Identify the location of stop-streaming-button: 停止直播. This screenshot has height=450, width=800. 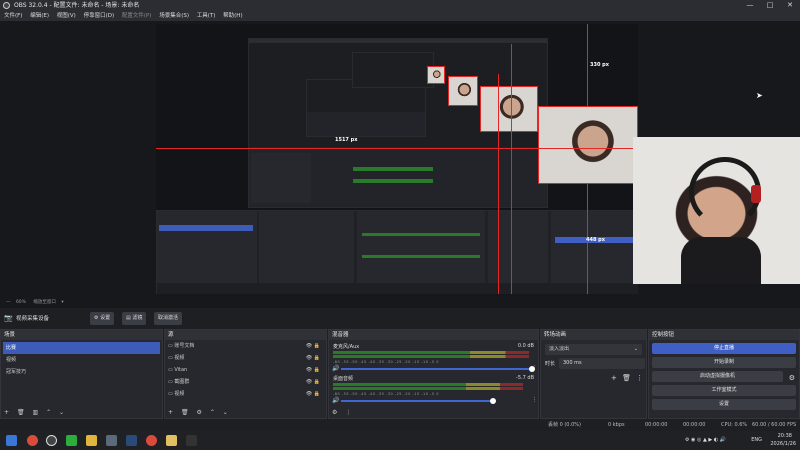
(724, 348).